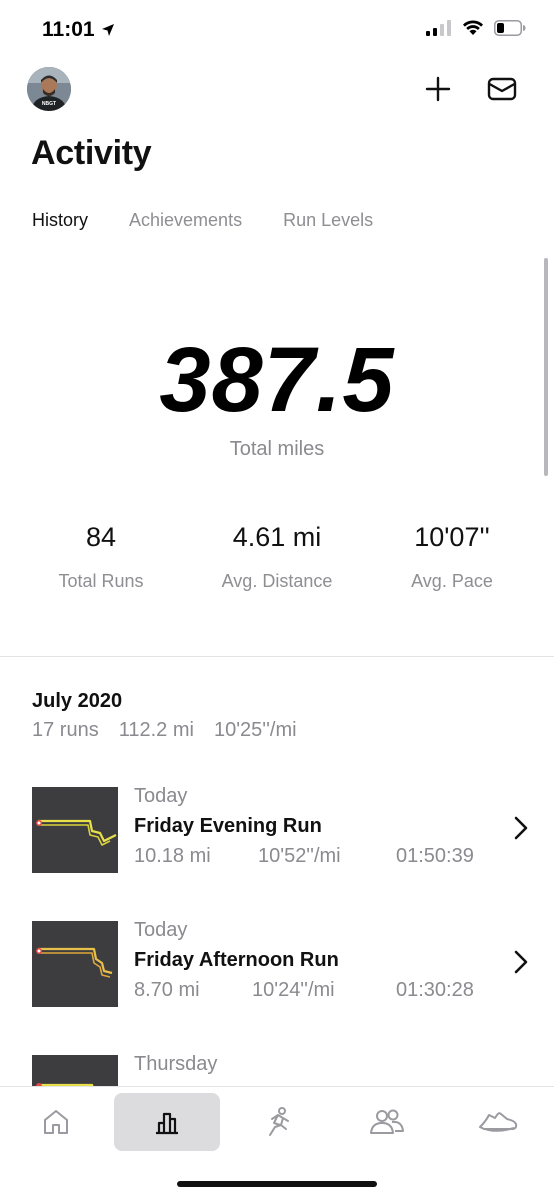 Image resolution: width=554 pixels, height=1200 pixels. Describe the element at coordinates (473, 27) in the screenshot. I see `wifi-icon` at that location.